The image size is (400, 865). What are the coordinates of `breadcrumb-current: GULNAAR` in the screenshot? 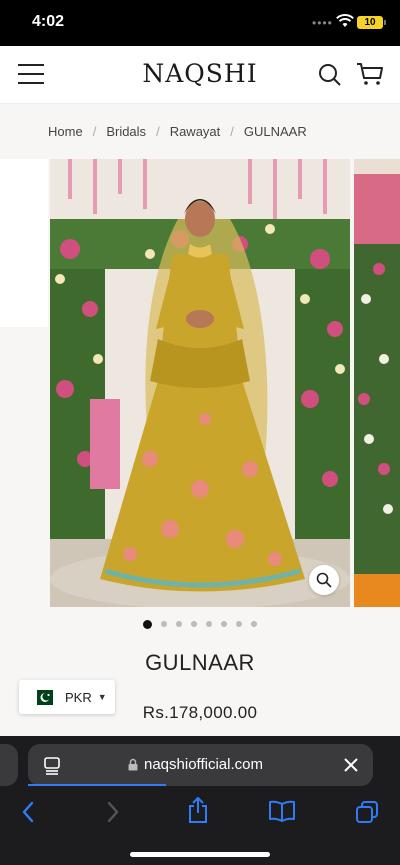 It's located at (275, 131).